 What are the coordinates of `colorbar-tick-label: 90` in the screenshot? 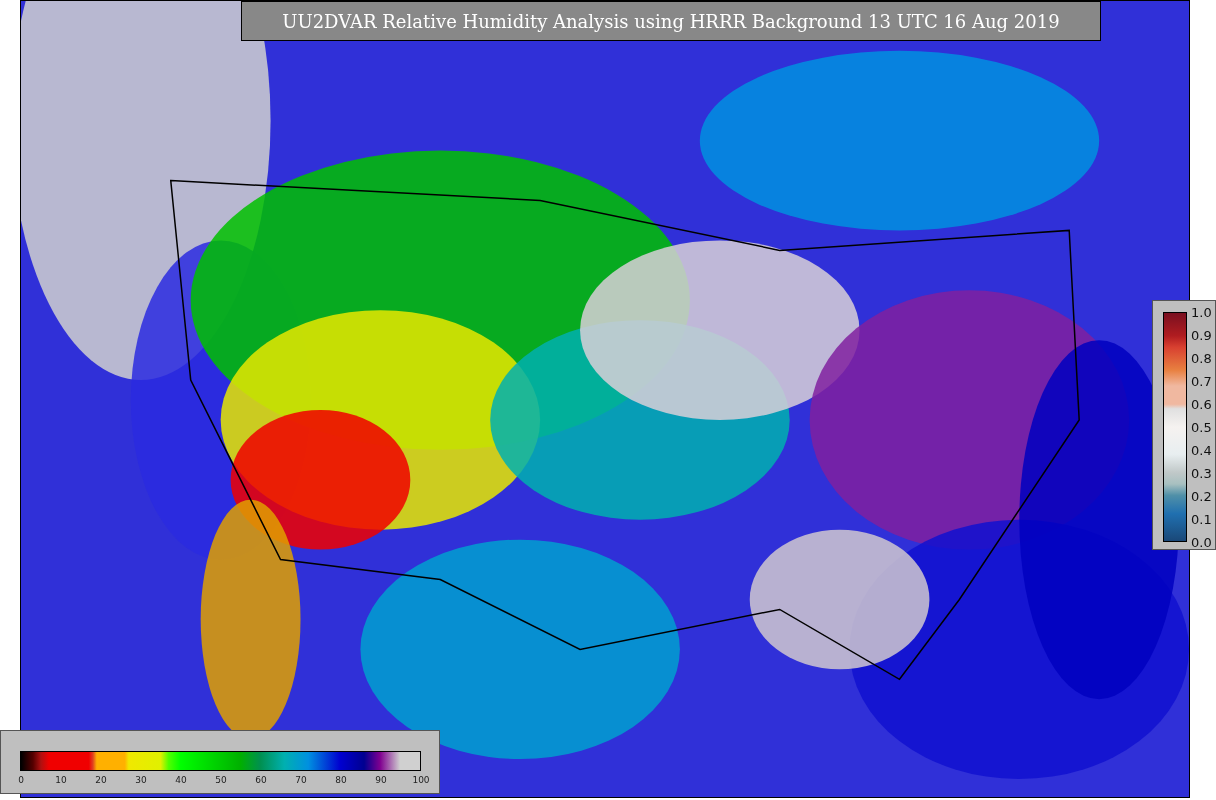 It's located at (381, 780).